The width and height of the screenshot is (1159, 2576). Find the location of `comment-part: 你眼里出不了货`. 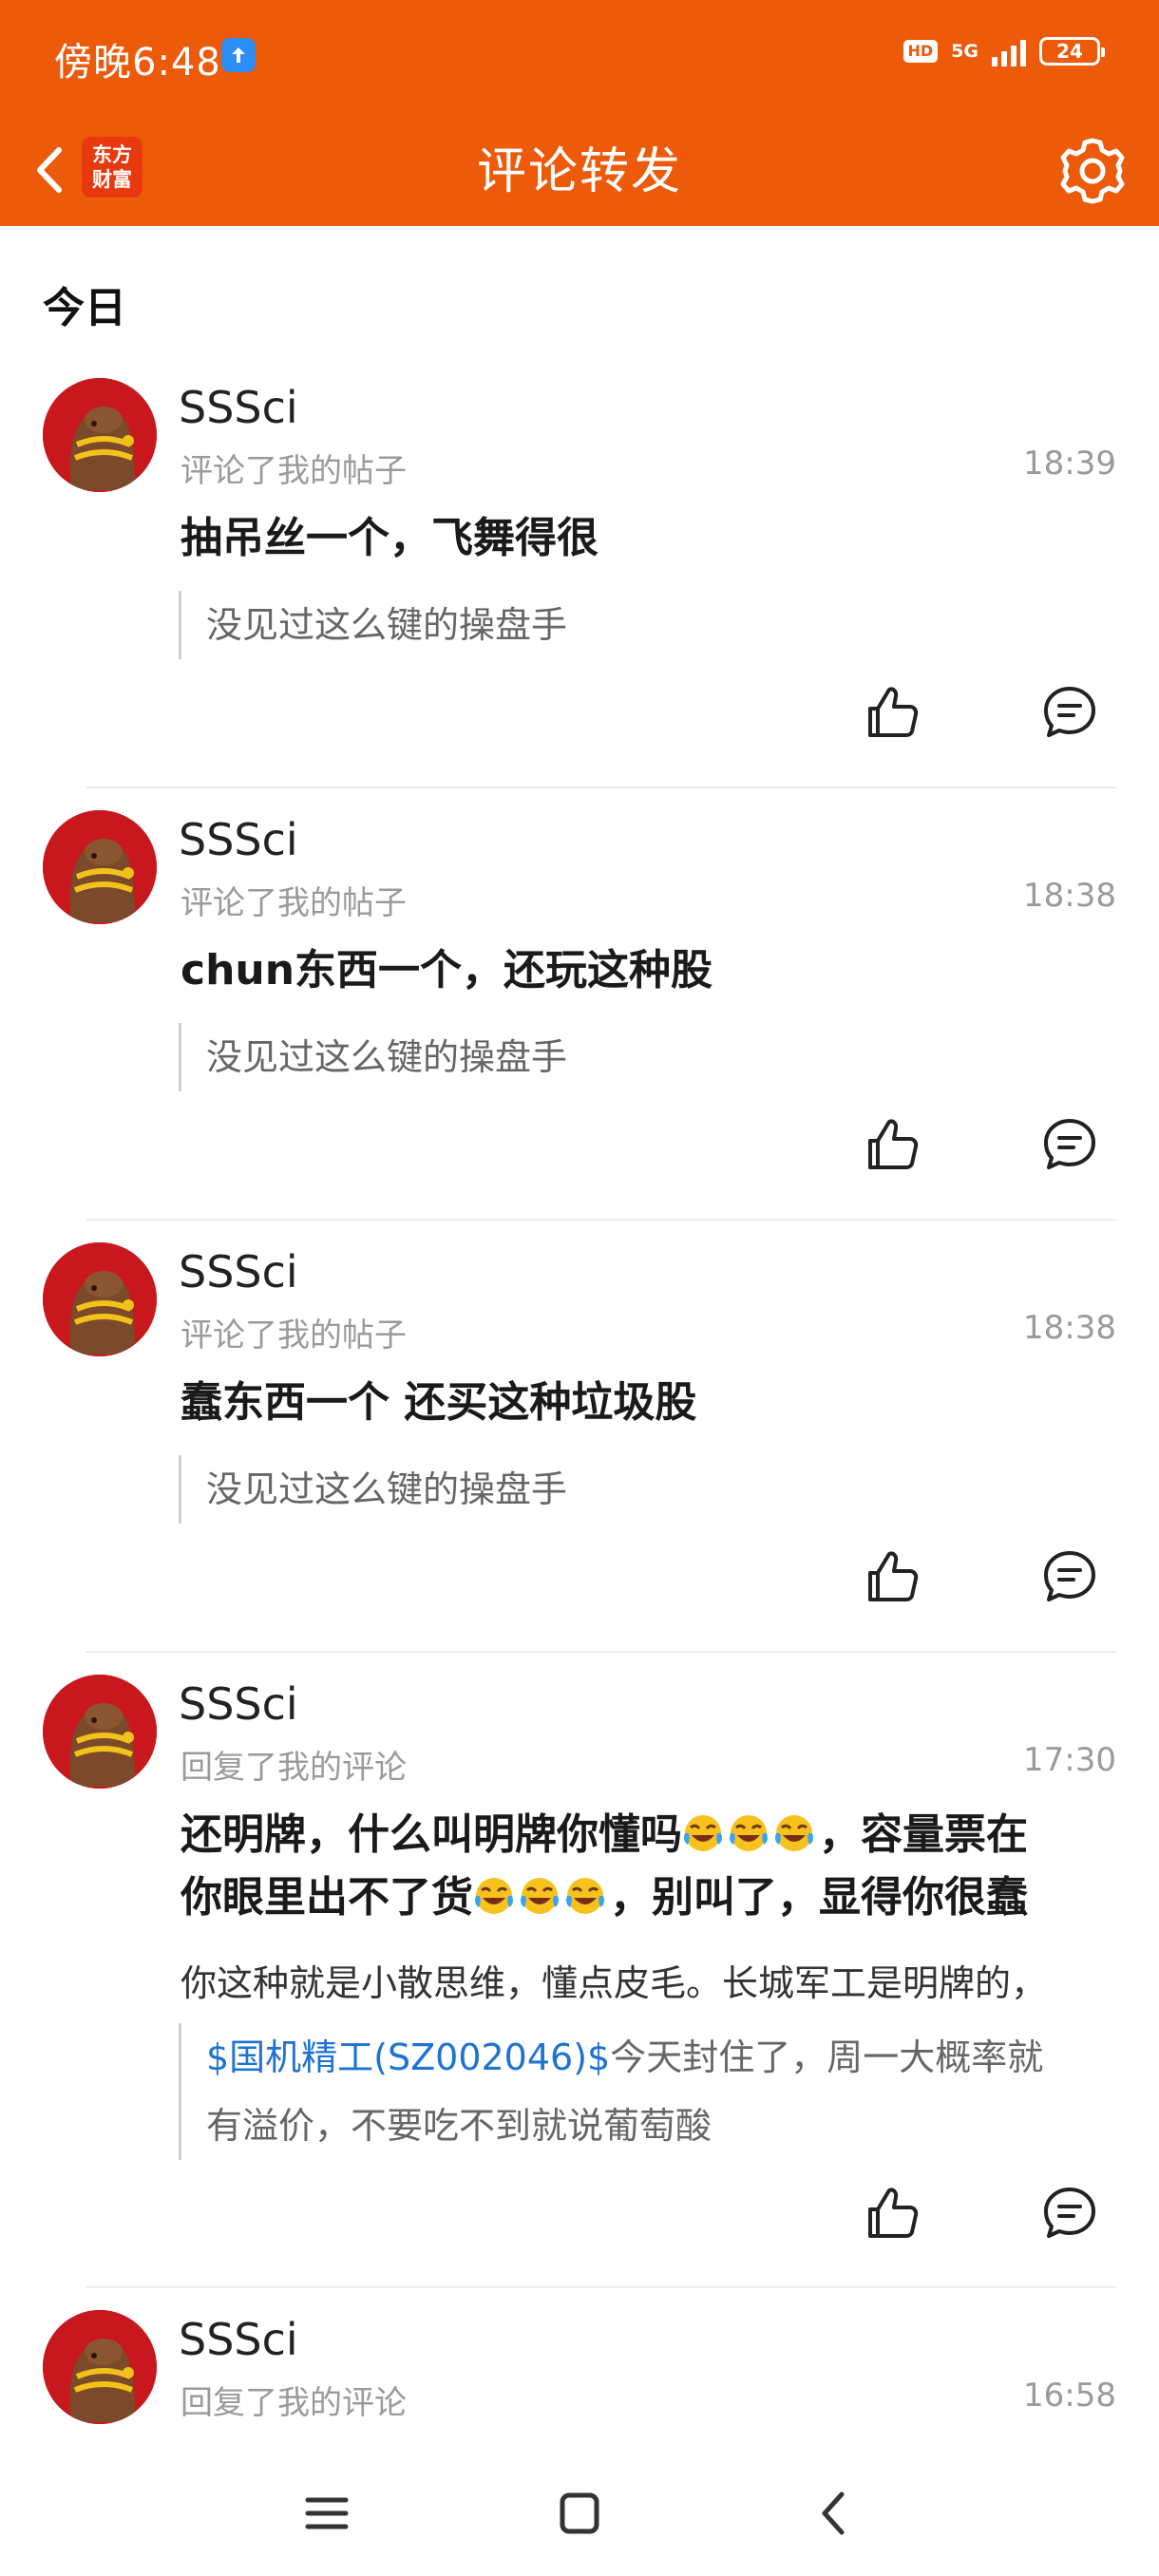

comment-part: 你眼里出不了货 is located at coordinates (326, 1897).